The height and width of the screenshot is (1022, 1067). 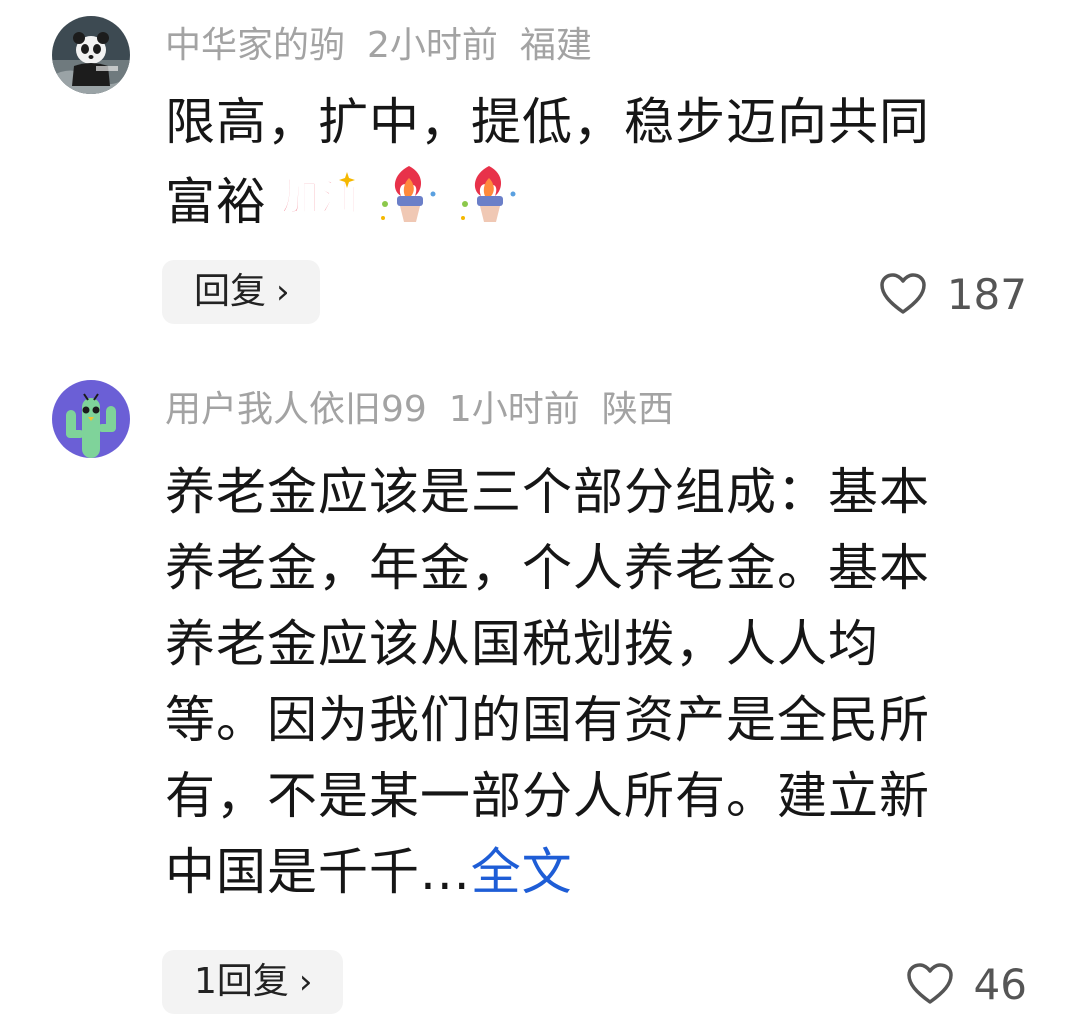 I want to click on avatar-cactus-icon, so click(x=91, y=419).